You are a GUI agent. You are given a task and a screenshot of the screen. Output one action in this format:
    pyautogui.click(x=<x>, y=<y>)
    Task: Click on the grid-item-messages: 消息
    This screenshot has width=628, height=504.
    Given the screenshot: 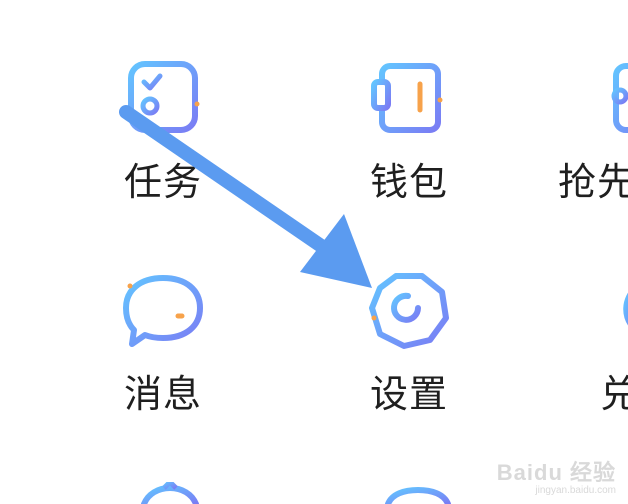 What is the action you would take?
    pyautogui.click(x=163, y=342)
    